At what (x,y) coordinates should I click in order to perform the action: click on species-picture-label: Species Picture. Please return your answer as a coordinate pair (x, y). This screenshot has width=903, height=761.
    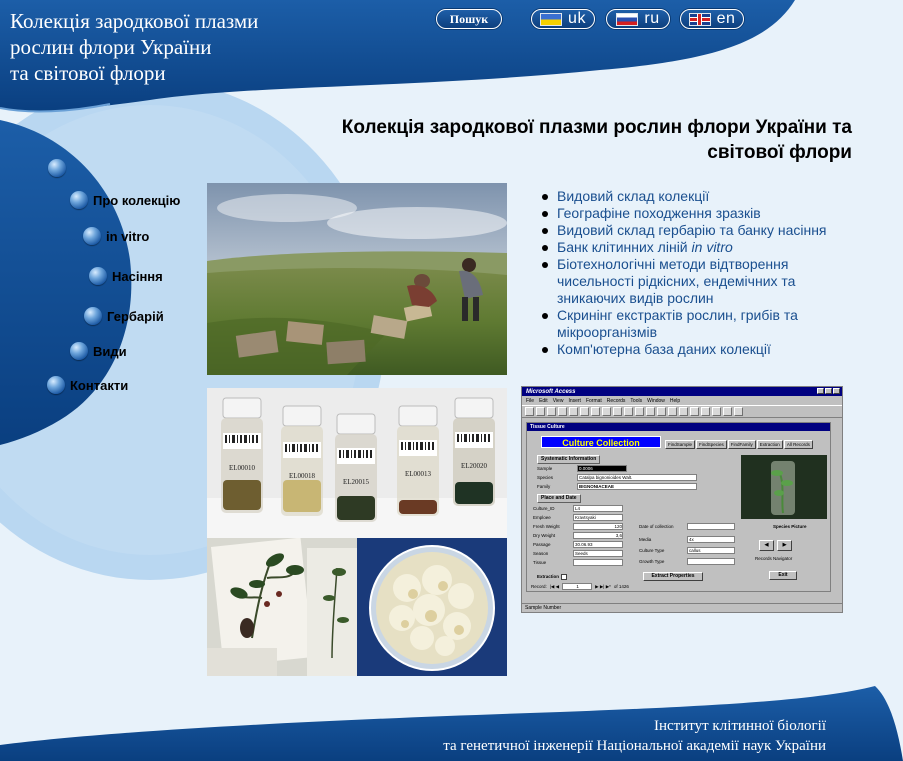
    Looking at the image, I should click on (790, 526).